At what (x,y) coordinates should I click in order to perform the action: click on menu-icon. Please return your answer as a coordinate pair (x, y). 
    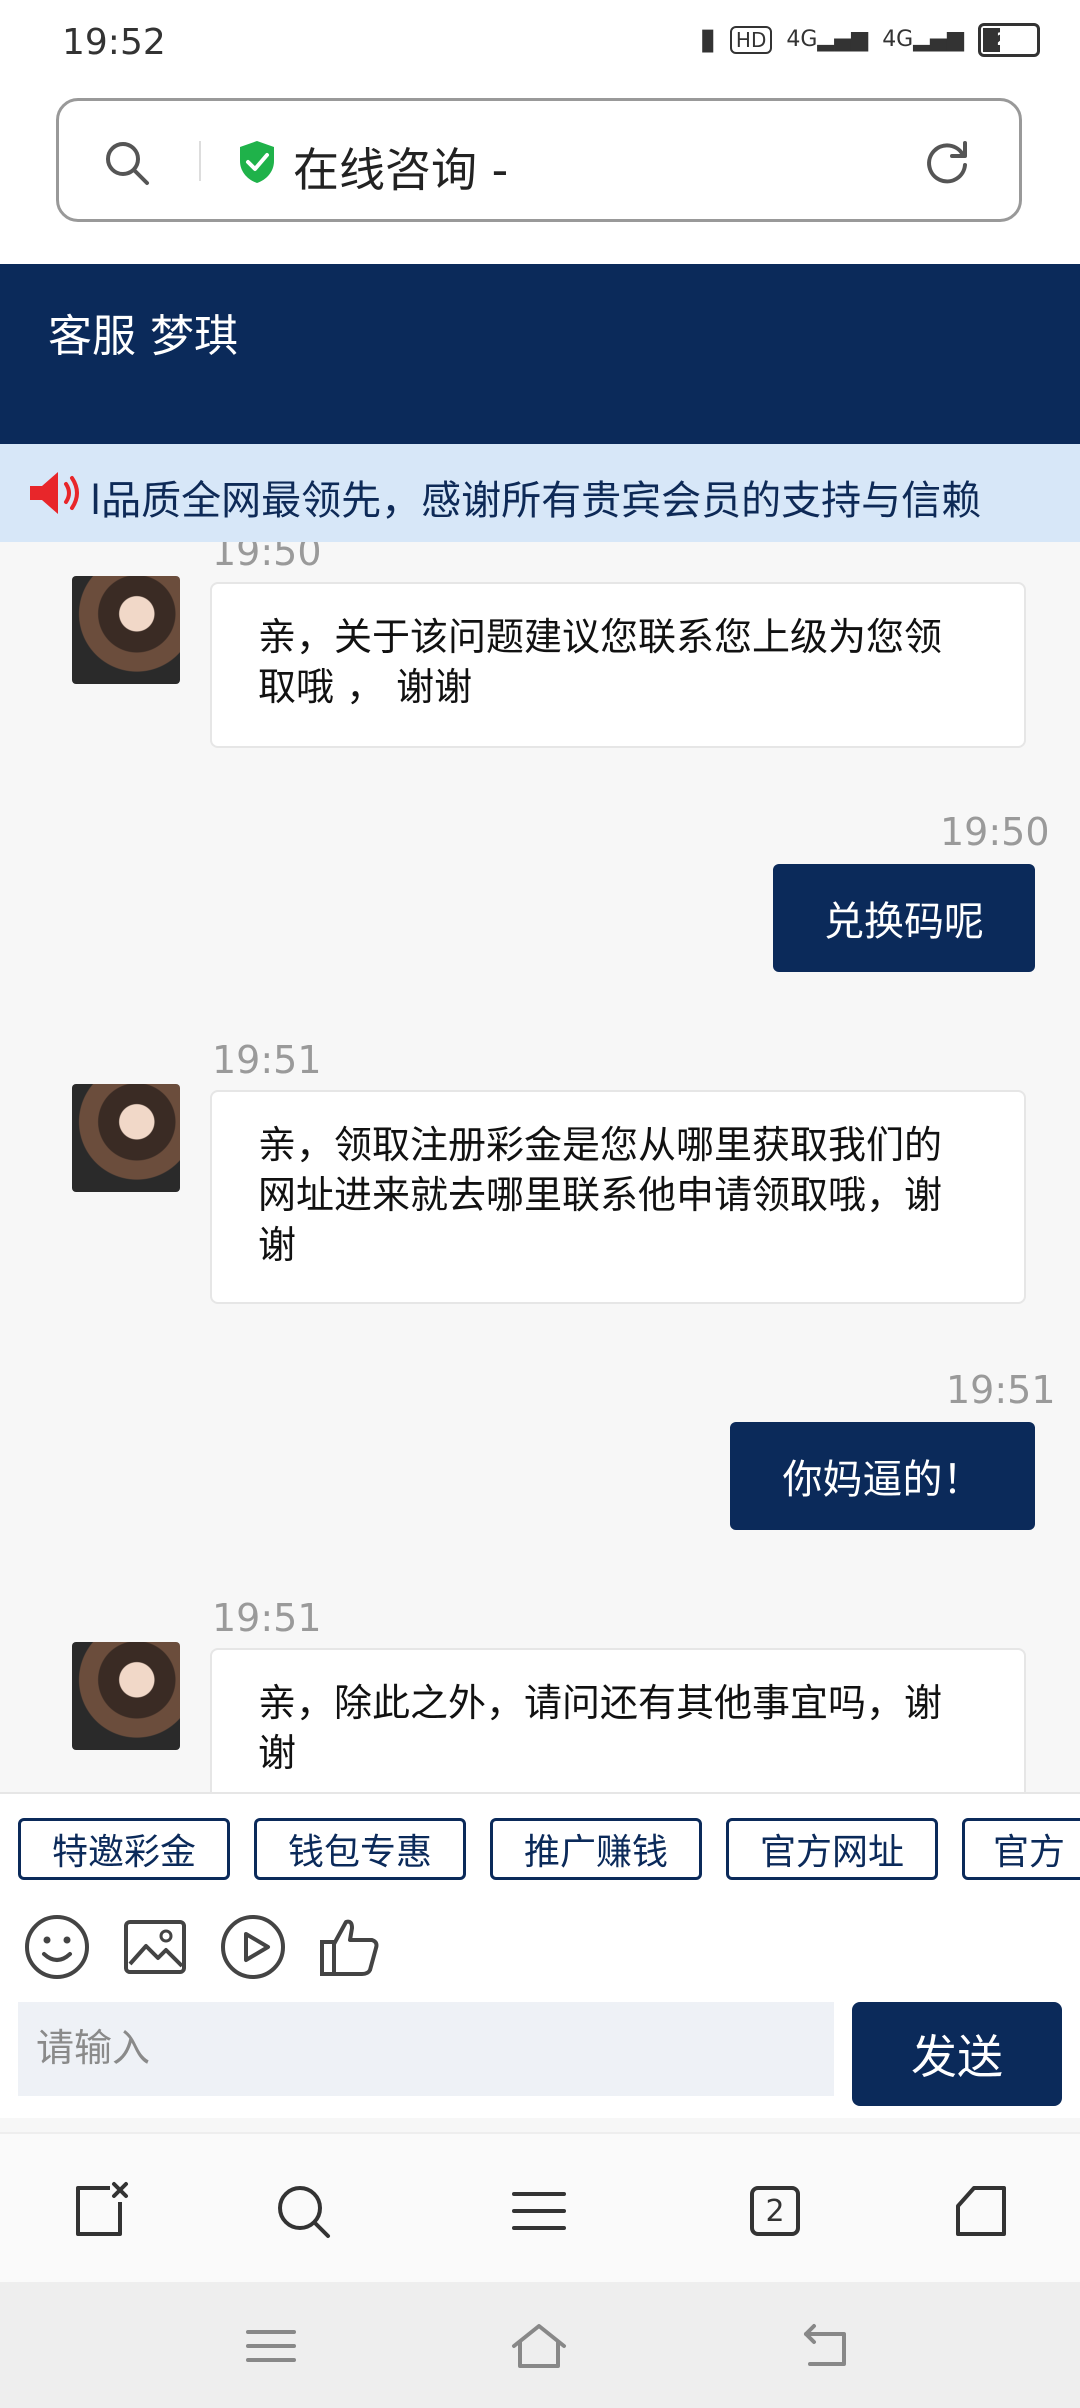
    Looking at the image, I should click on (539, 2211).